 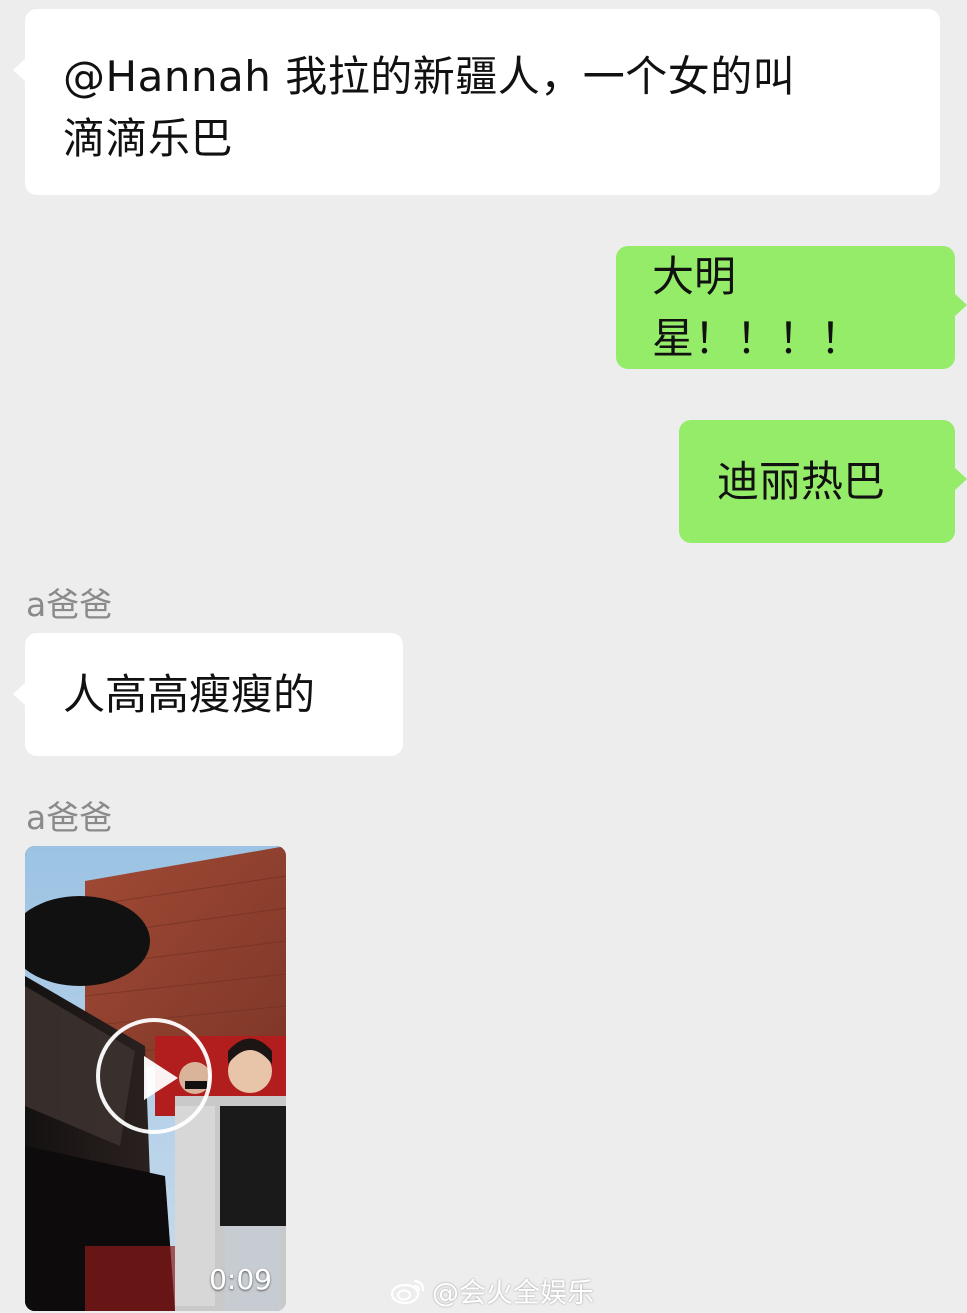 I want to click on message-text: 人高高瘦瘦的, so click(x=189, y=694).